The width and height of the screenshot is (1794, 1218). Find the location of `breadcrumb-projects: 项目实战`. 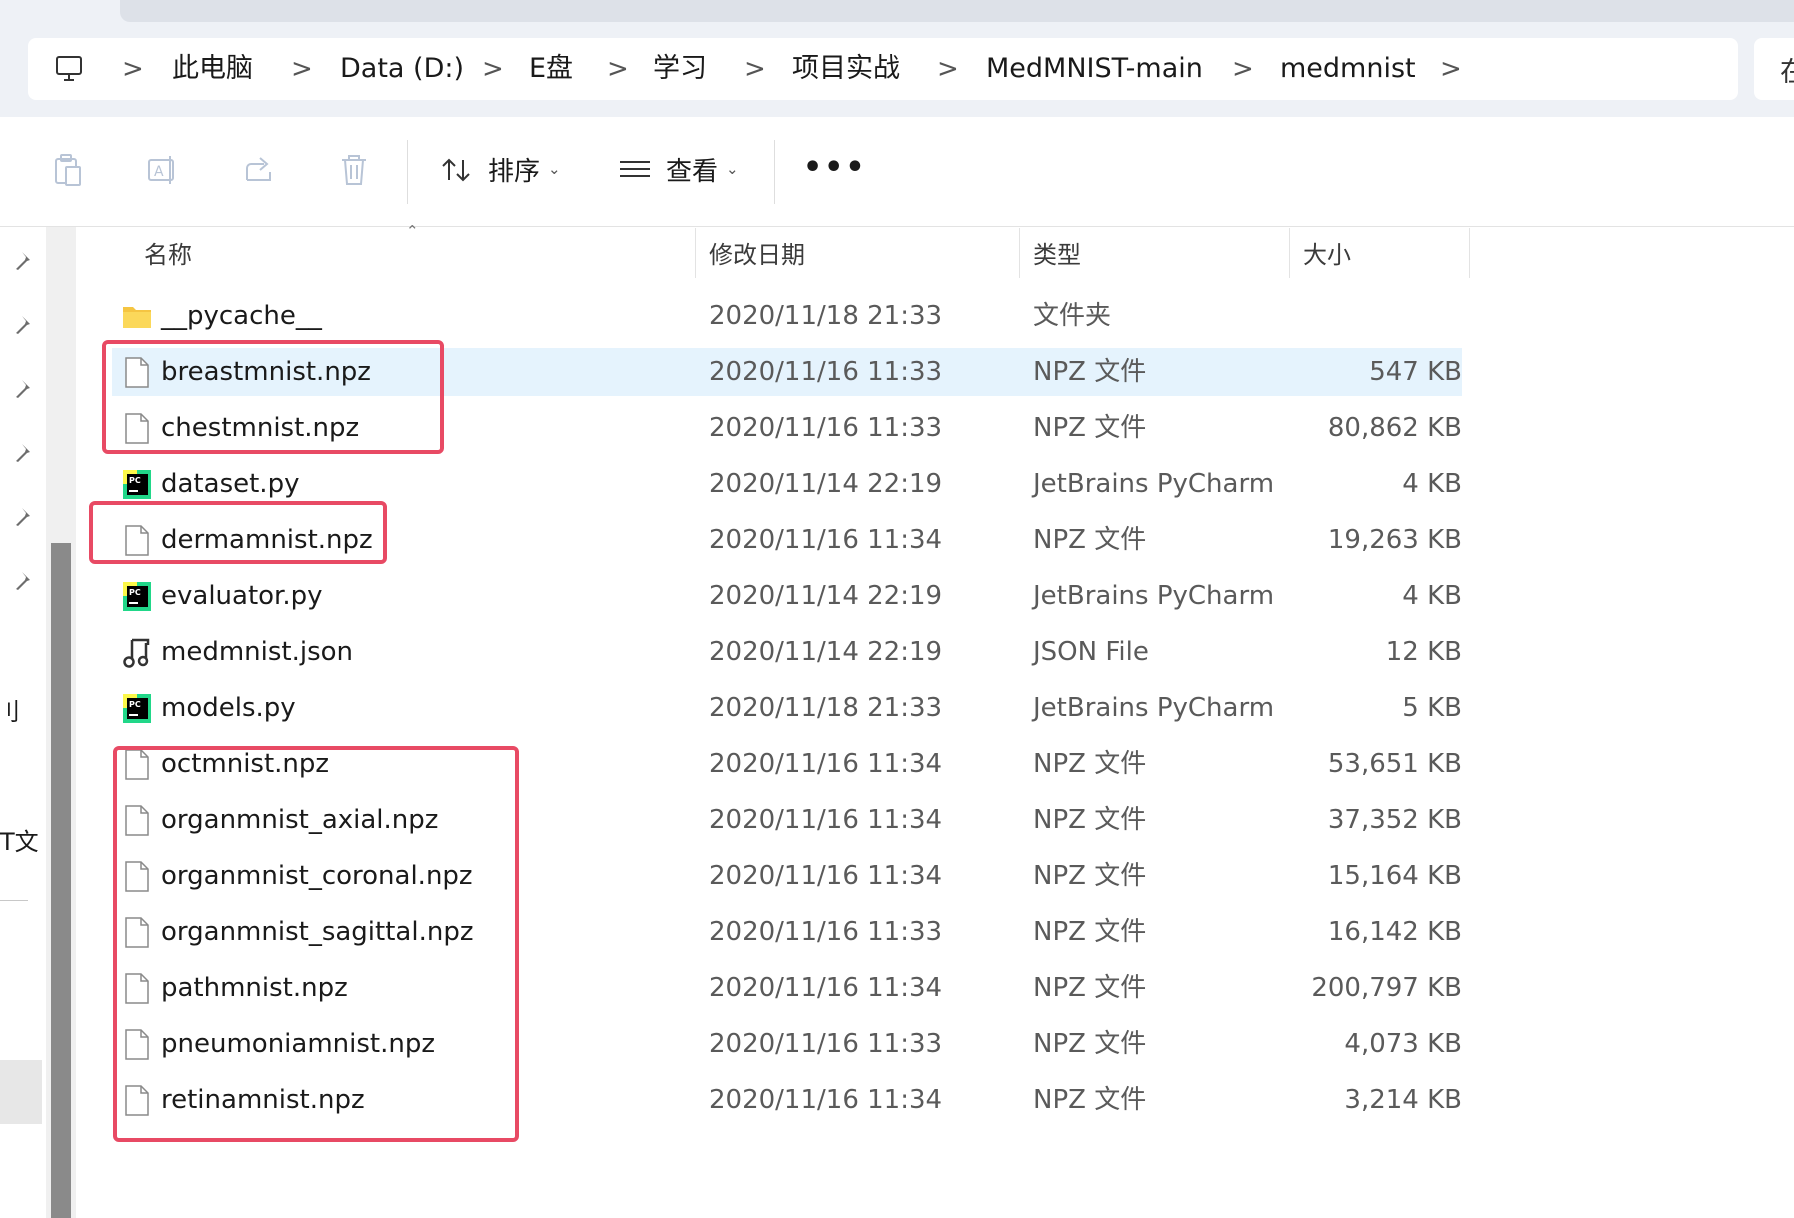

breadcrumb-projects: 项目实战 is located at coordinates (846, 69).